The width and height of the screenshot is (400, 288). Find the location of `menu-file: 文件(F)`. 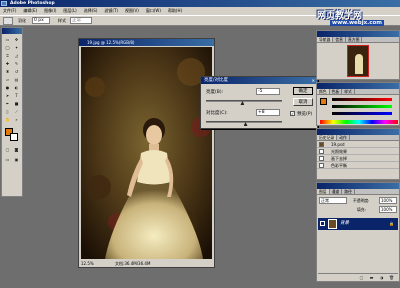

menu-file: 文件(F) is located at coordinates (9, 11).